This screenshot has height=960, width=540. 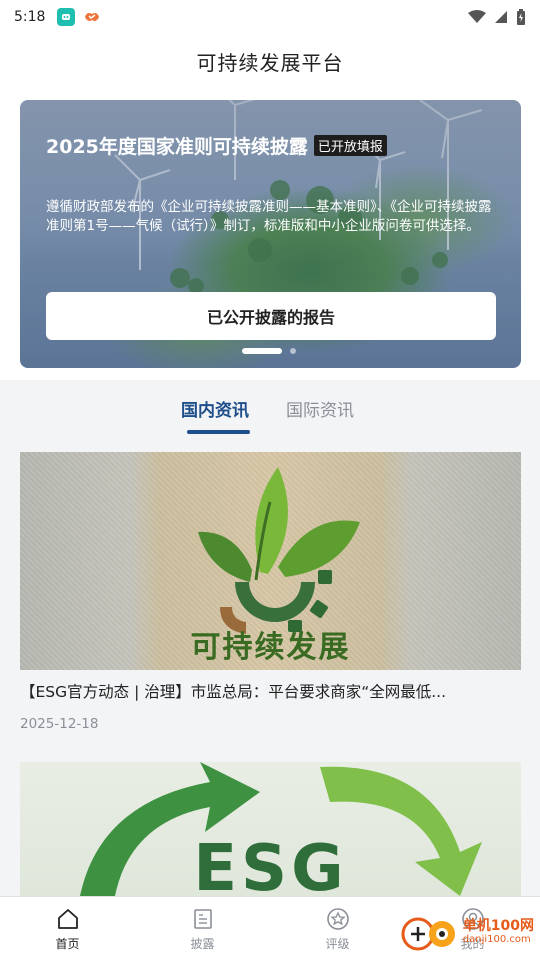 I want to click on signal-icon, so click(x=501, y=17).